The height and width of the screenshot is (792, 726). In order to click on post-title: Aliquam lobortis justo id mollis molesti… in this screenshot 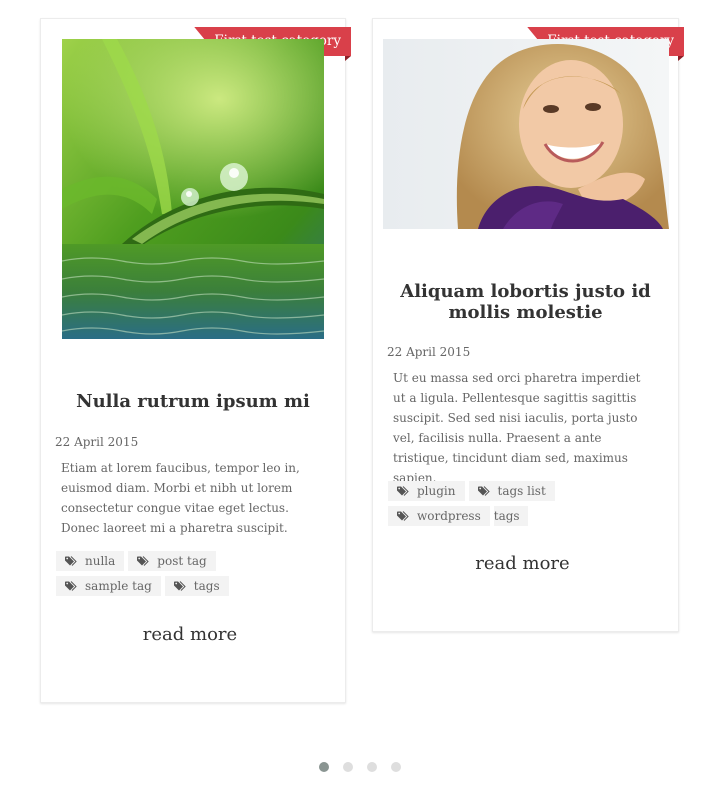, I will do `click(525, 302)`.